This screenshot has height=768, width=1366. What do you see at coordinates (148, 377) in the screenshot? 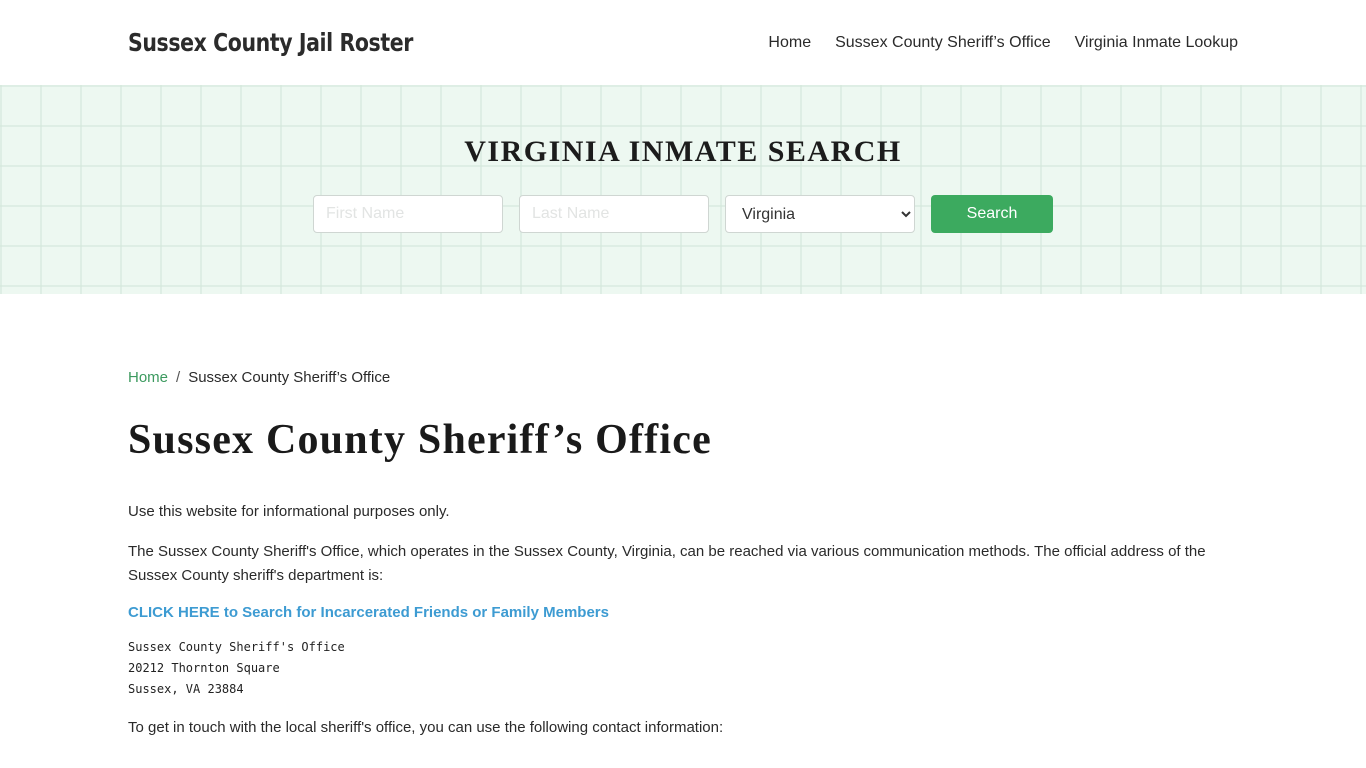
I see `breadcrumb-home: Home` at bounding box center [148, 377].